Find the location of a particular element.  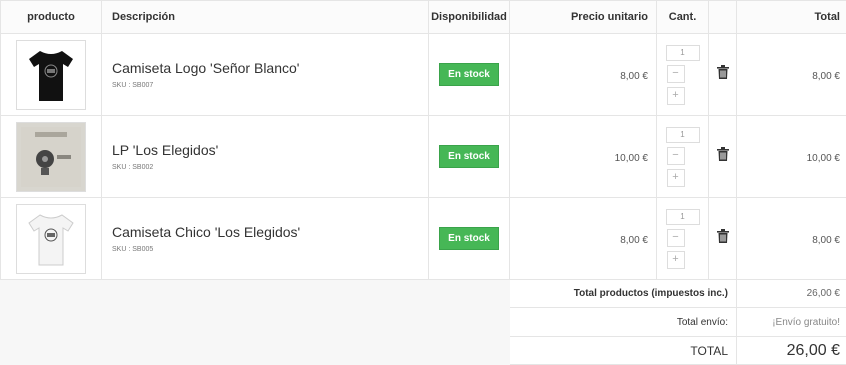

summary-shipping-row: Total envío: ¡Envío gratuito! is located at coordinates (423, 322).